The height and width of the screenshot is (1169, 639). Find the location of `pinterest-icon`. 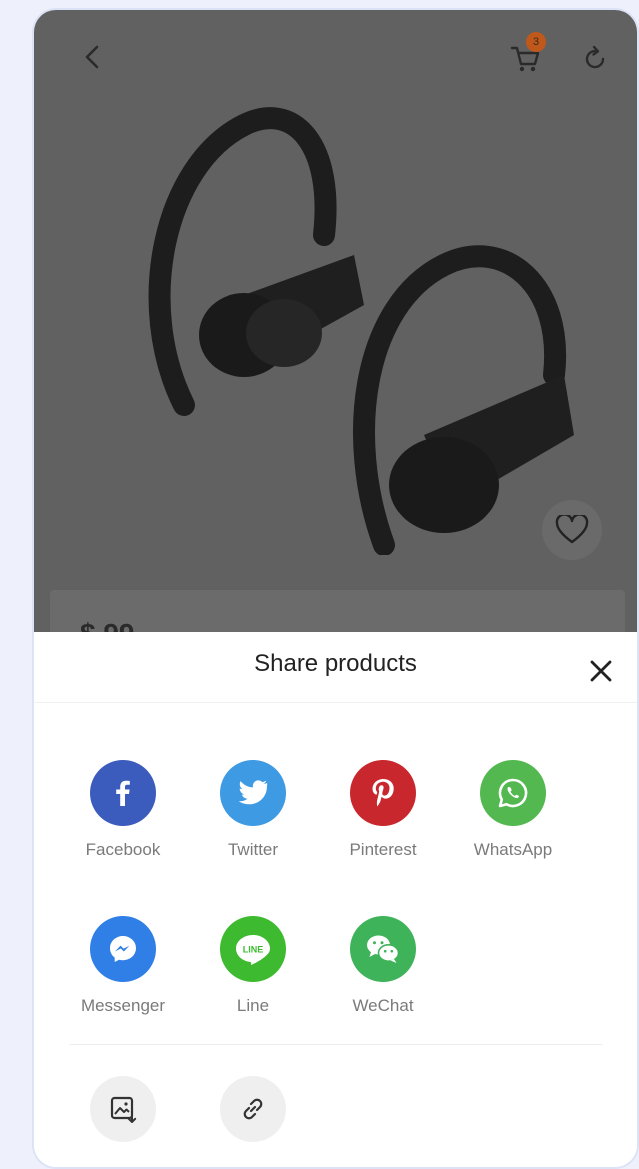

pinterest-icon is located at coordinates (383, 793).